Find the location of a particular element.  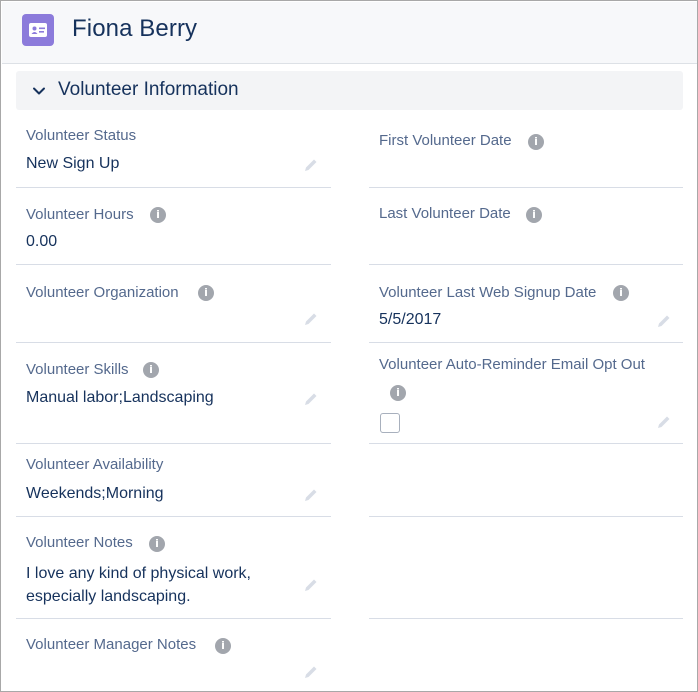

field-label-volunteer-notes: Volunteer Notes is located at coordinates (79, 542).